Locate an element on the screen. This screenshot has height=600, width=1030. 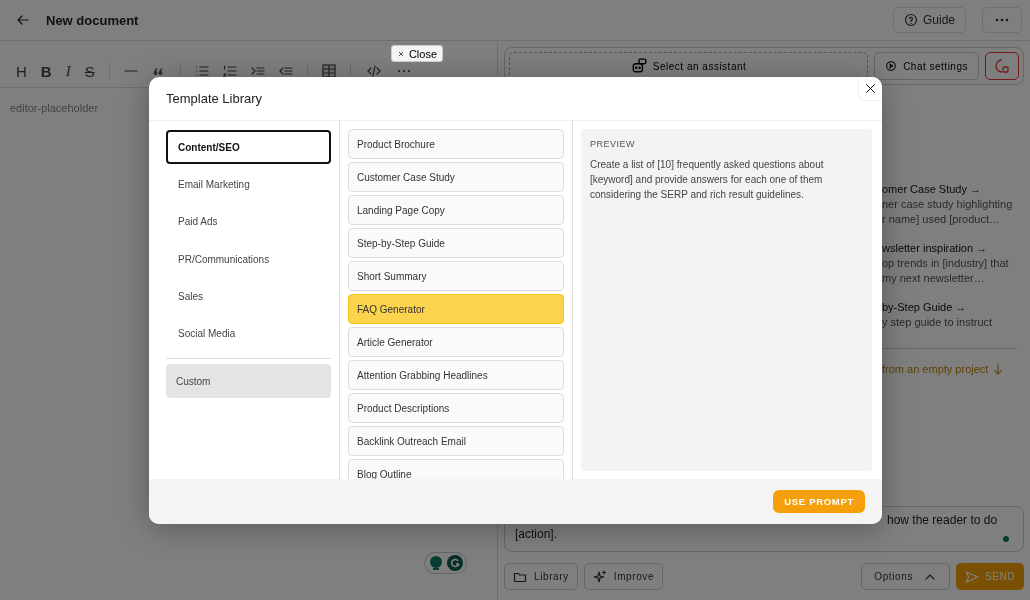
category-item: Sales is located at coordinates (248, 296).